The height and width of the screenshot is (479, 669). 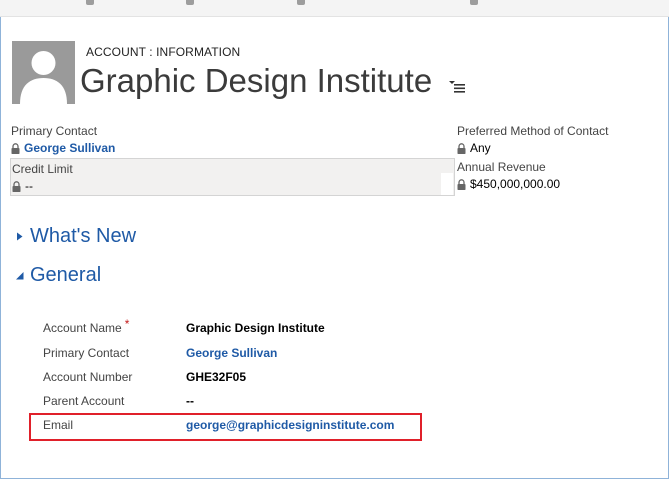 What do you see at coordinates (303, 354) in the screenshot?
I see `field-primary-contact: Primary Contact George Sullivan` at bounding box center [303, 354].